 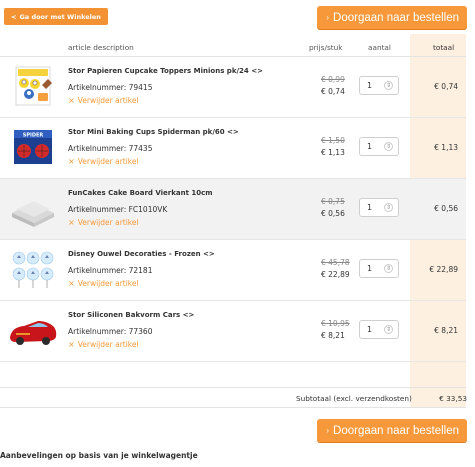 What do you see at coordinates (33, 333) in the screenshot?
I see `product-image-cars` at bounding box center [33, 333].